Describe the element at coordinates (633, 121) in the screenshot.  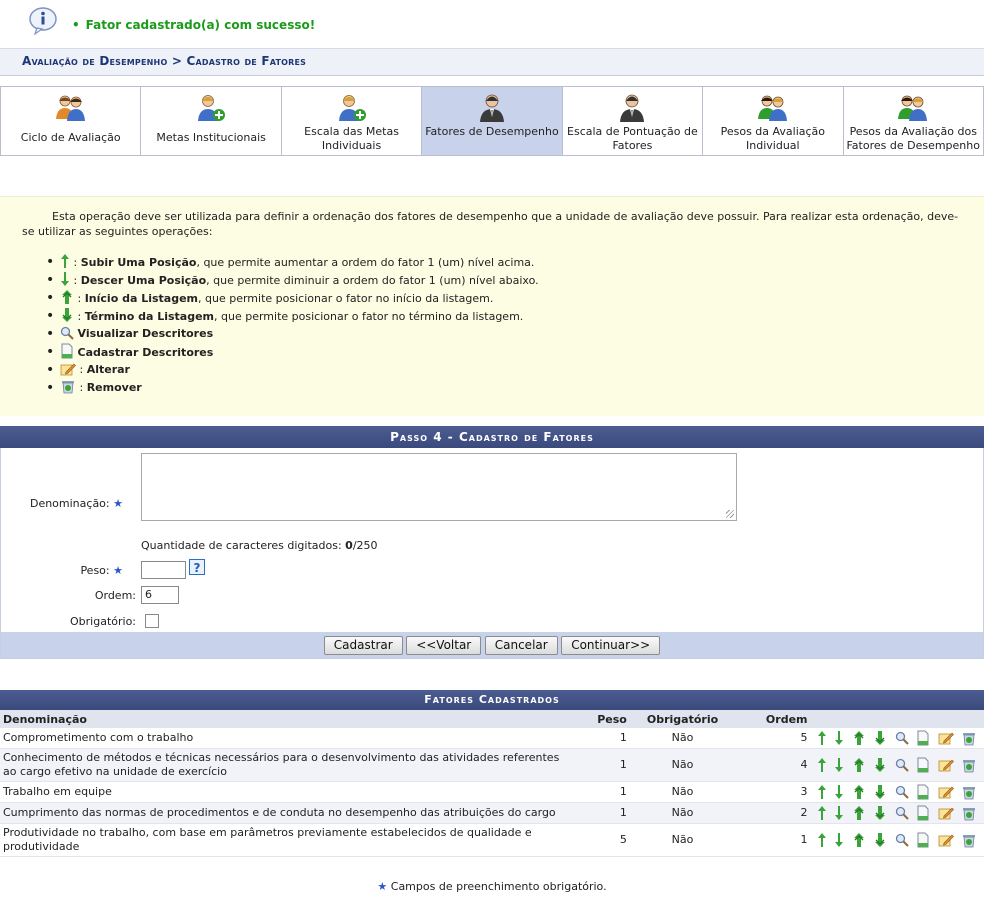
I see `tab-escala-pontuacao-fatores: Escala de Pontuação de Fatores` at that location.